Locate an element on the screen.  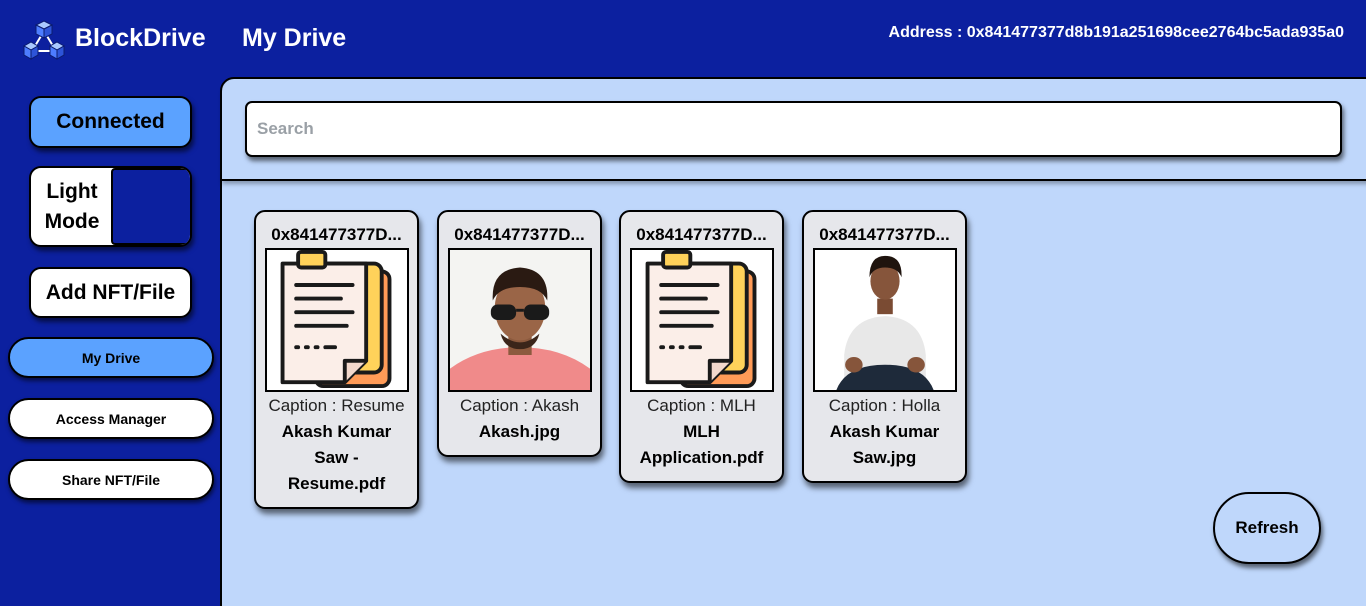
file-name: Akash Kumar Saw.jpg is located at coordinates (884, 444).